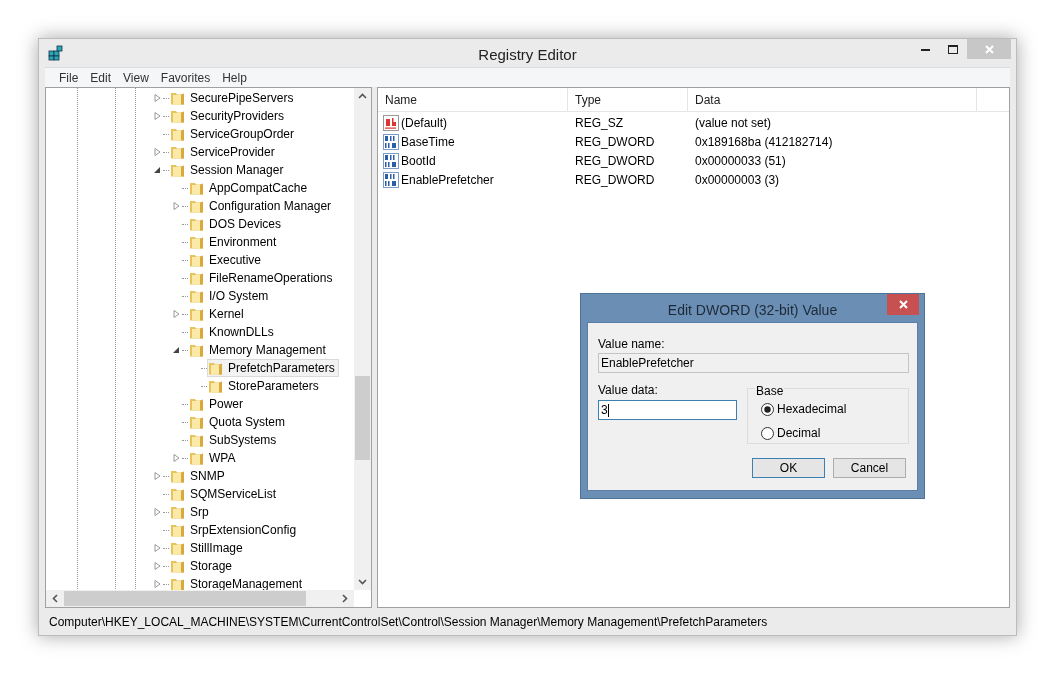 The image size is (1055, 674). What do you see at coordinates (233, 98) in the screenshot?
I see `tree-item: SecurePipeServers` at bounding box center [233, 98].